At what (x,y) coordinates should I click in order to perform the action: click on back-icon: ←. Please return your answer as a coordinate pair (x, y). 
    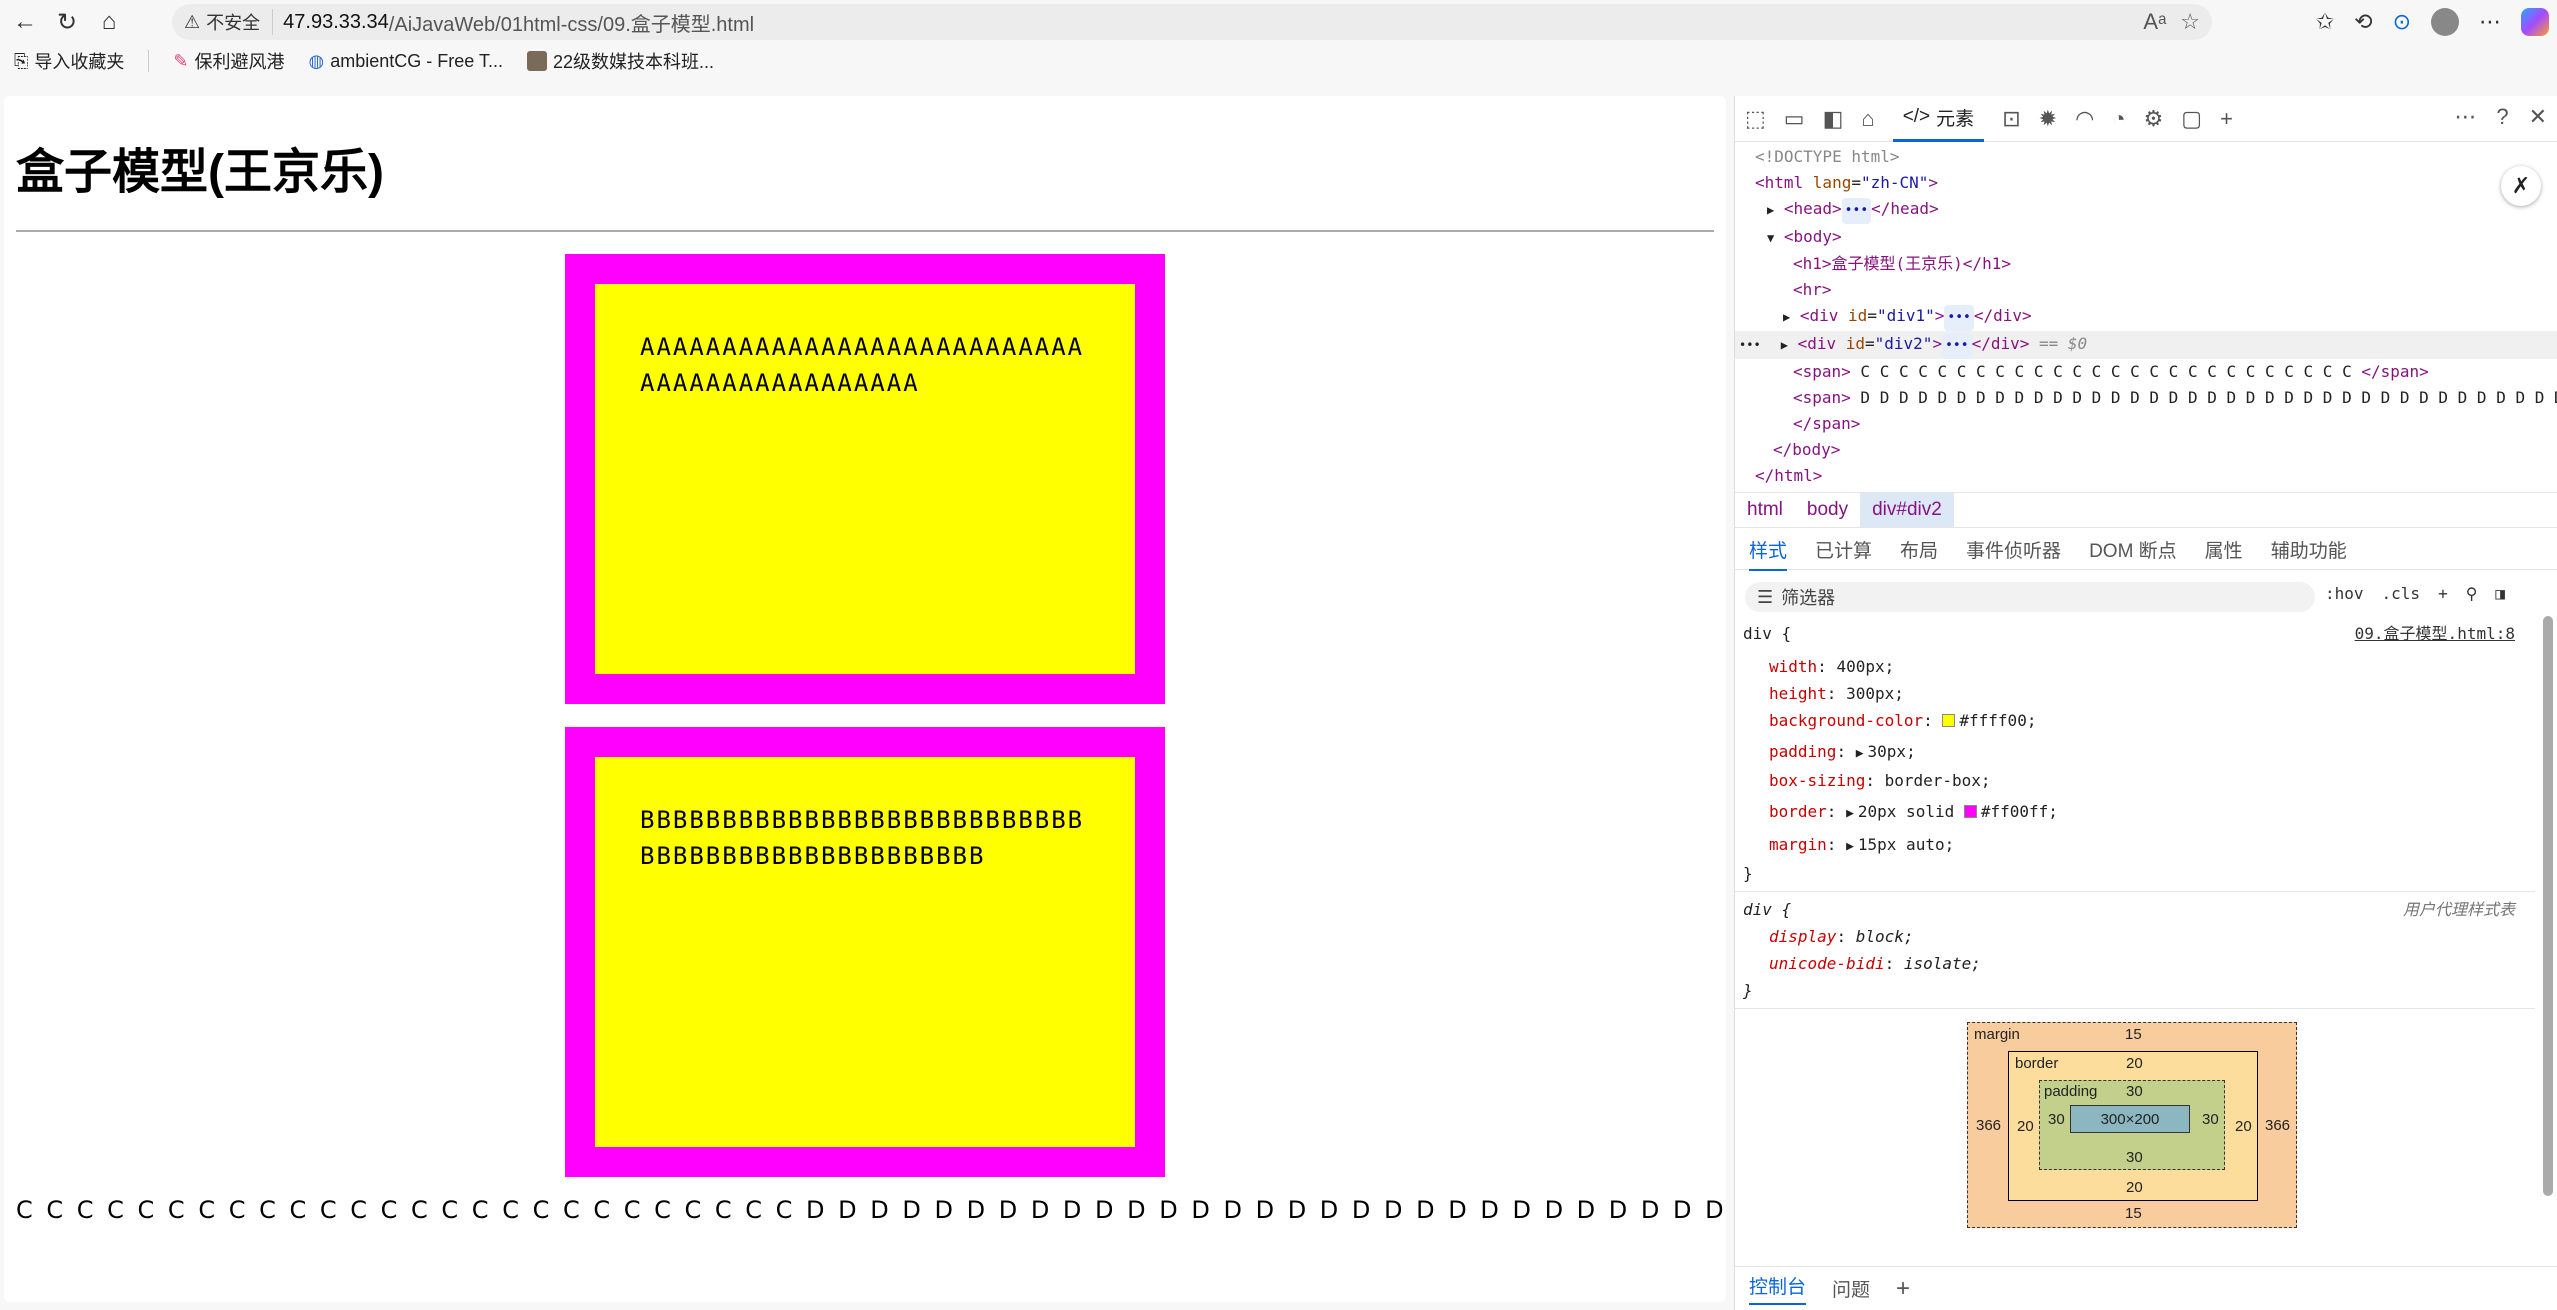
    Looking at the image, I should click on (25, 22).